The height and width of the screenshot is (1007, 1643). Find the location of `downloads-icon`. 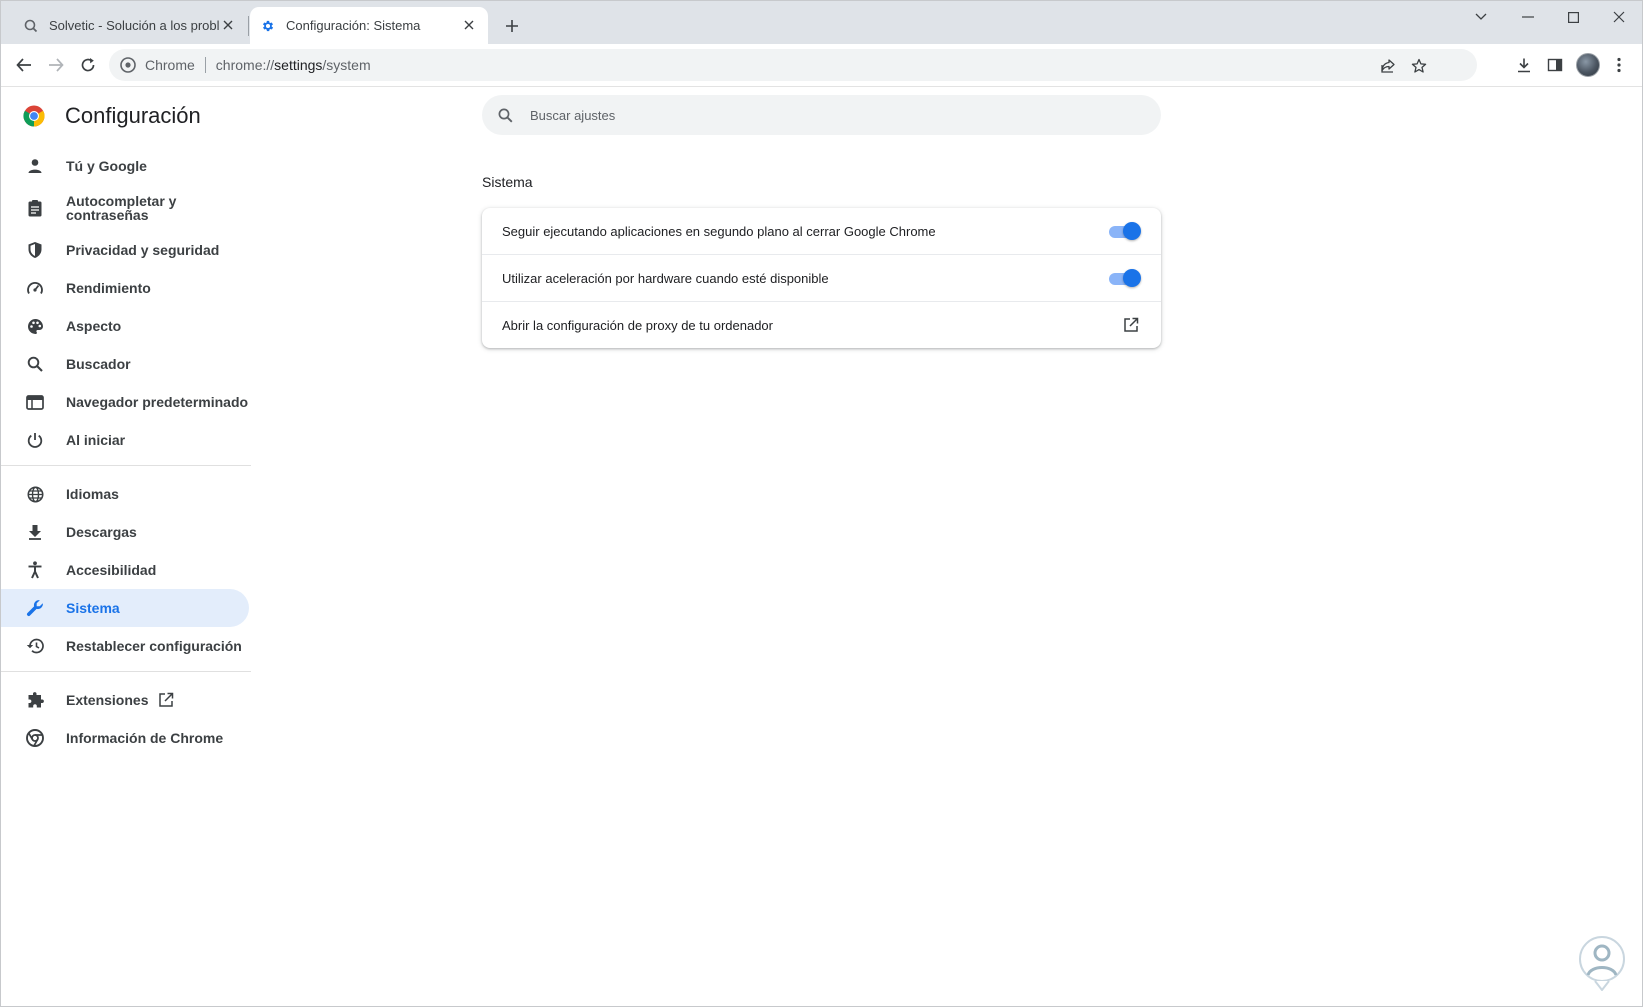

downloads-icon is located at coordinates (1524, 65).